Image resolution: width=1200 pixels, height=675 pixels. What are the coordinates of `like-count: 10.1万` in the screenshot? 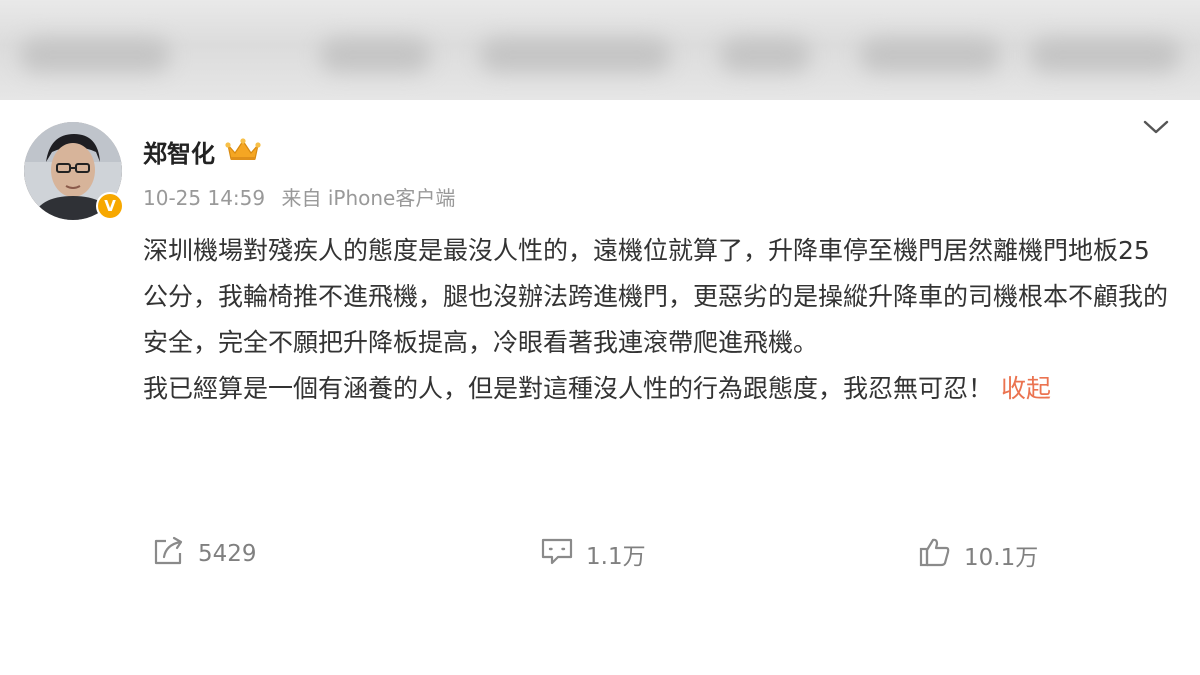 It's located at (1001, 558).